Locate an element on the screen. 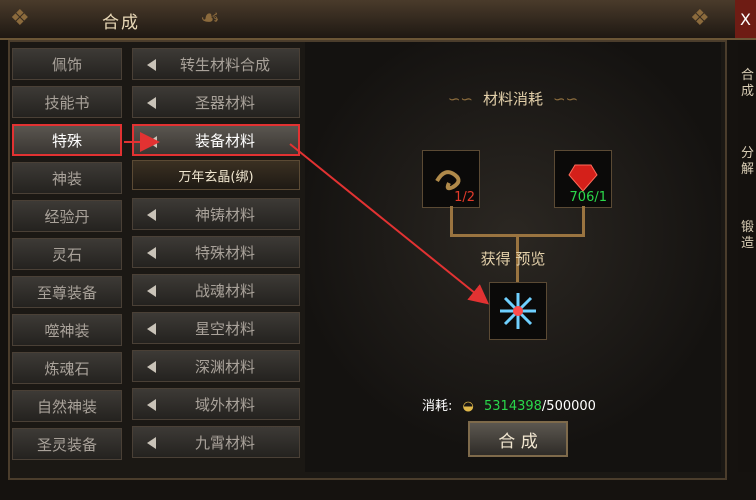 The height and width of the screenshot is (500, 756). side-tab-strip is located at coordinates (747, 257).